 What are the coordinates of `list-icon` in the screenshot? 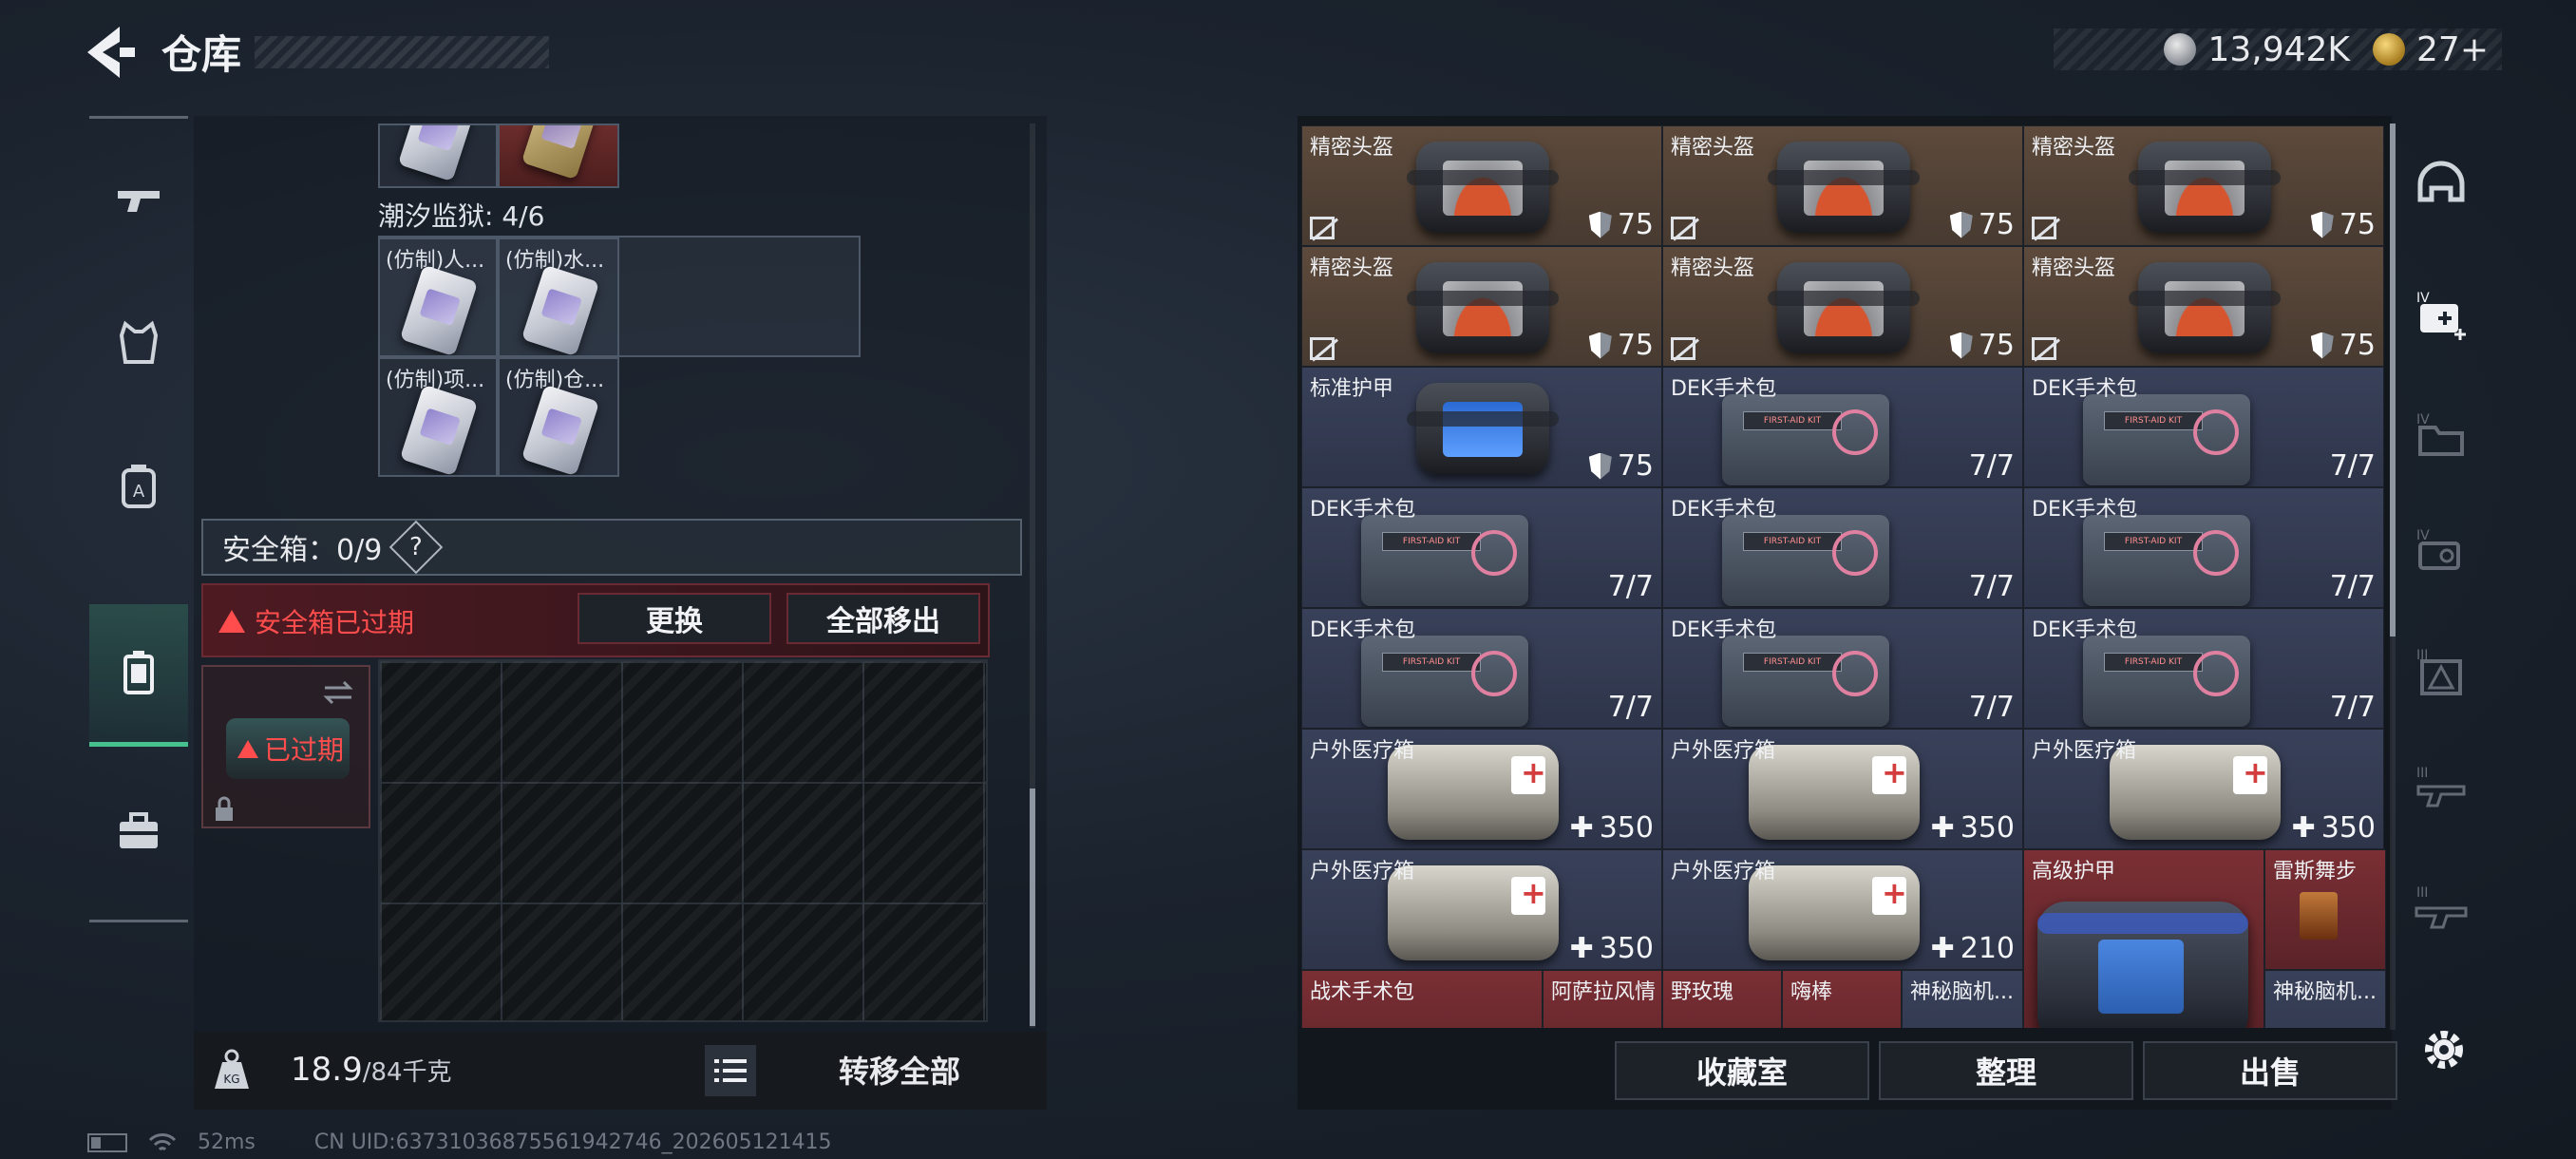 It's located at (730, 1070).